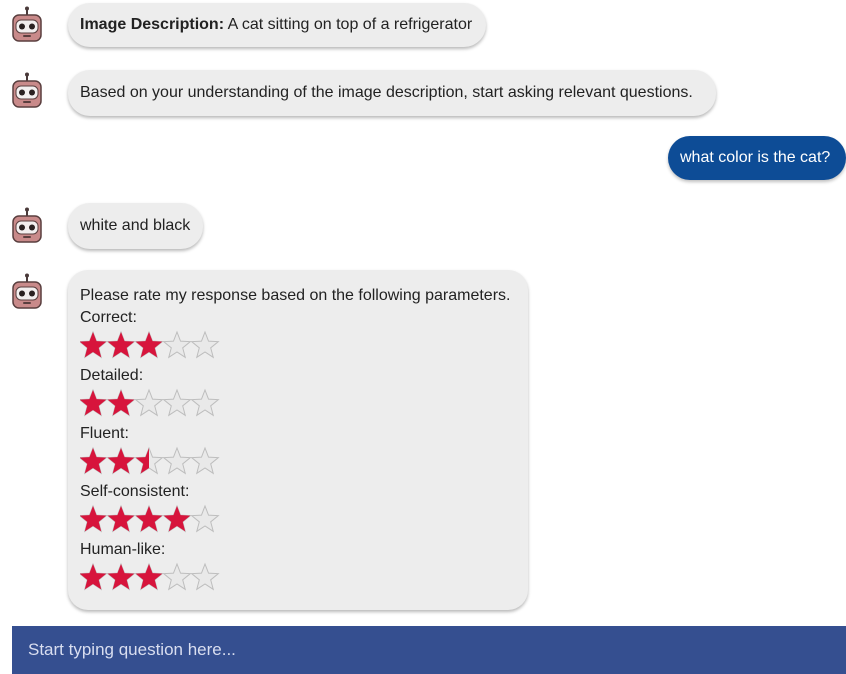 The width and height of the screenshot is (846, 674). I want to click on bot-message-answer: white and black, so click(135, 226).